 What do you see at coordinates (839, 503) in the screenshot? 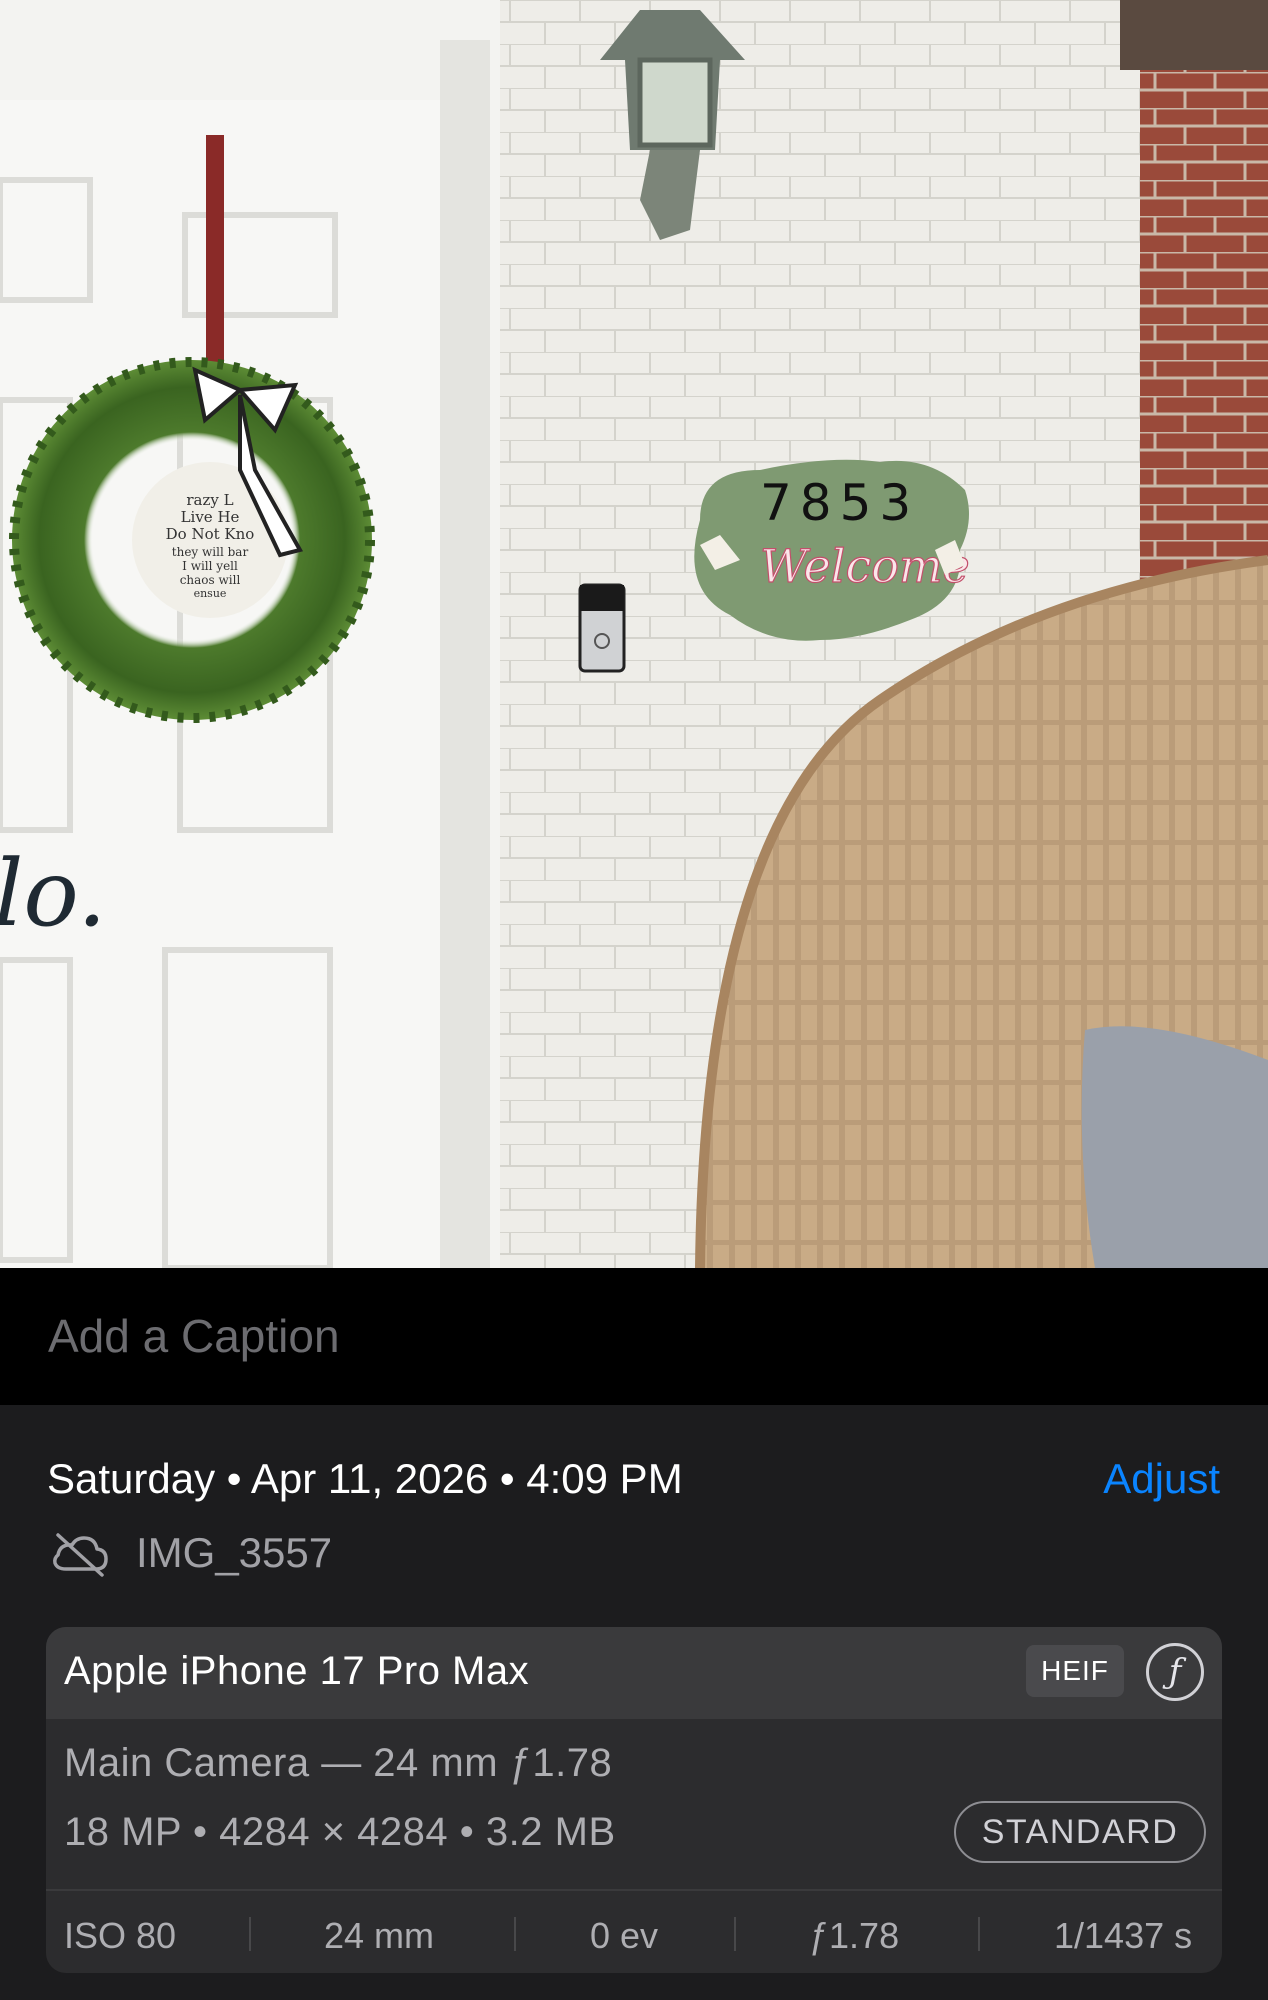
I see `sign-number: 7853` at bounding box center [839, 503].